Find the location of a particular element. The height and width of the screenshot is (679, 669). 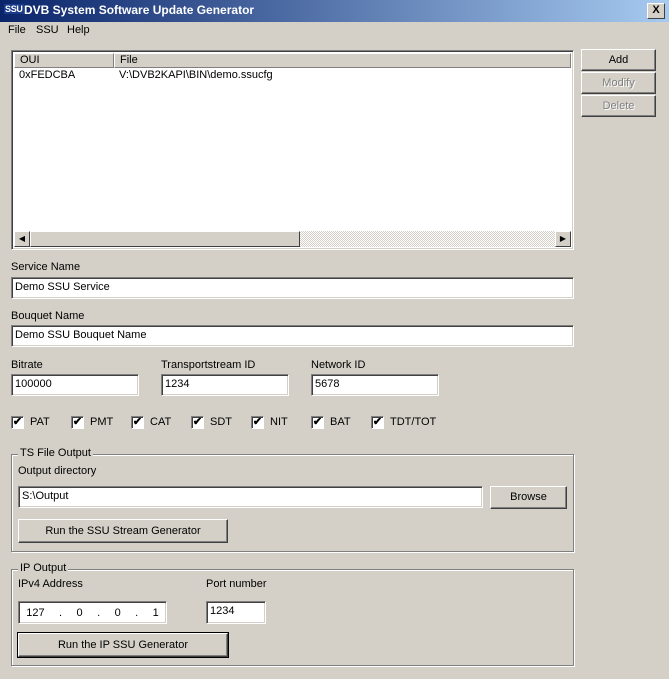

scroll-track is located at coordinates (427, 239).